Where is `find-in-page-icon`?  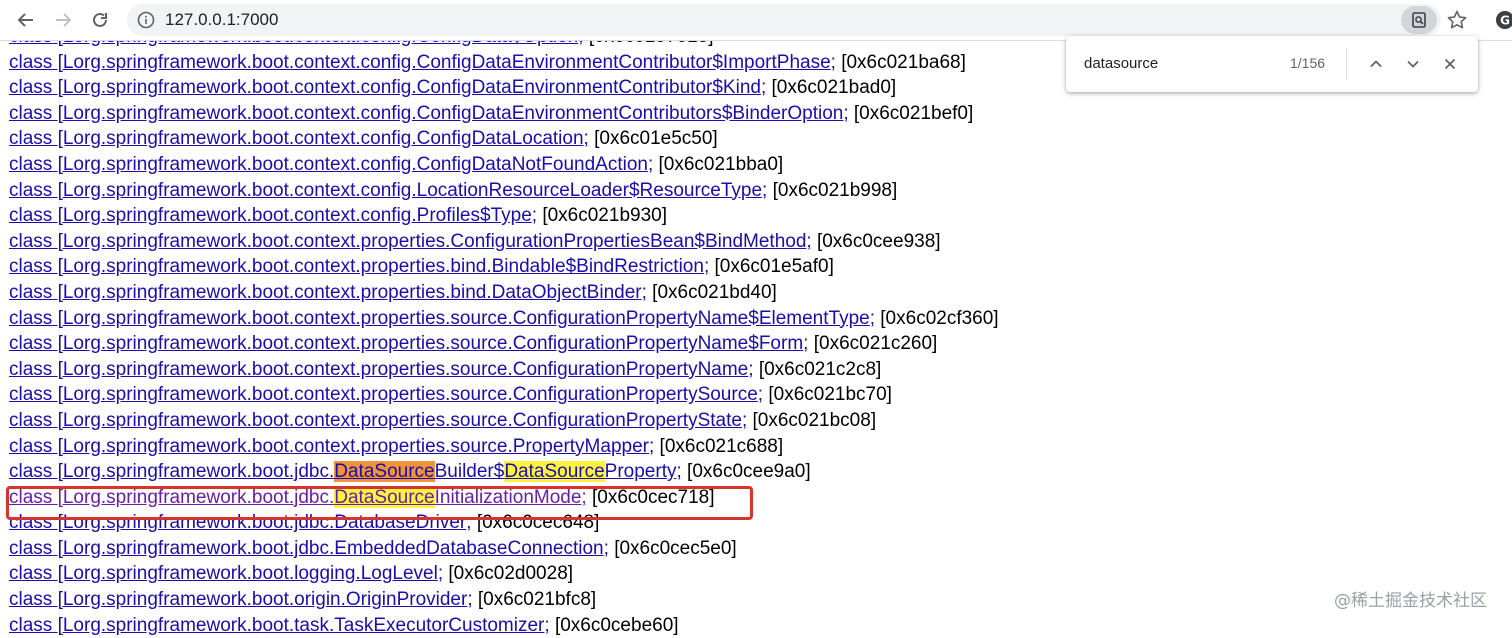
find-in-page-icon is located at coordinates (1419, 20).